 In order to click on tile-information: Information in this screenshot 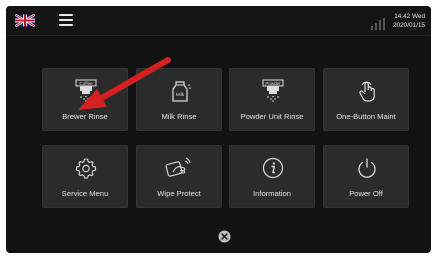, I will do `click(272, 176)`.